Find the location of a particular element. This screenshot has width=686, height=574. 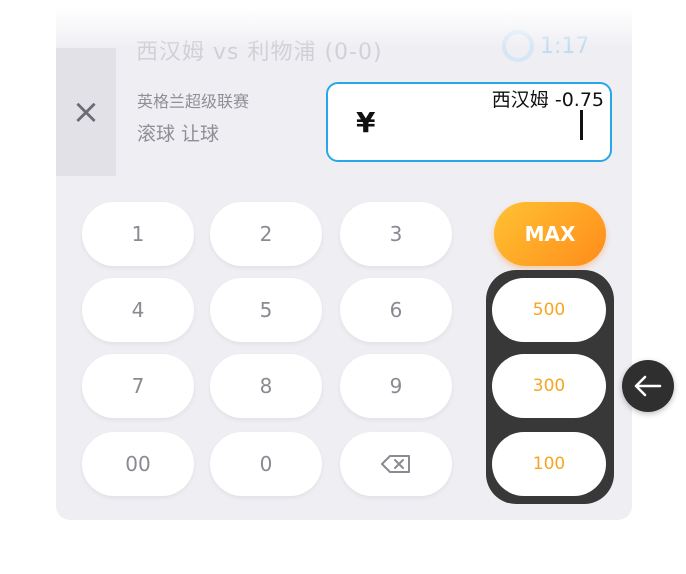

max-button: MAX is located at coordinates (550, 234).